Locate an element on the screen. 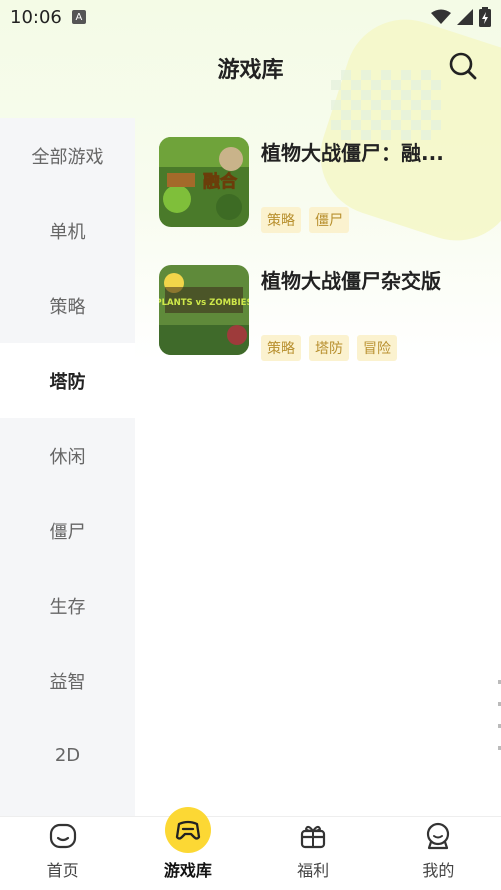 The width and height of the screenshot is (501, 890). sidebar-item-label: 僵尸 is located at coordinates (67, 532).